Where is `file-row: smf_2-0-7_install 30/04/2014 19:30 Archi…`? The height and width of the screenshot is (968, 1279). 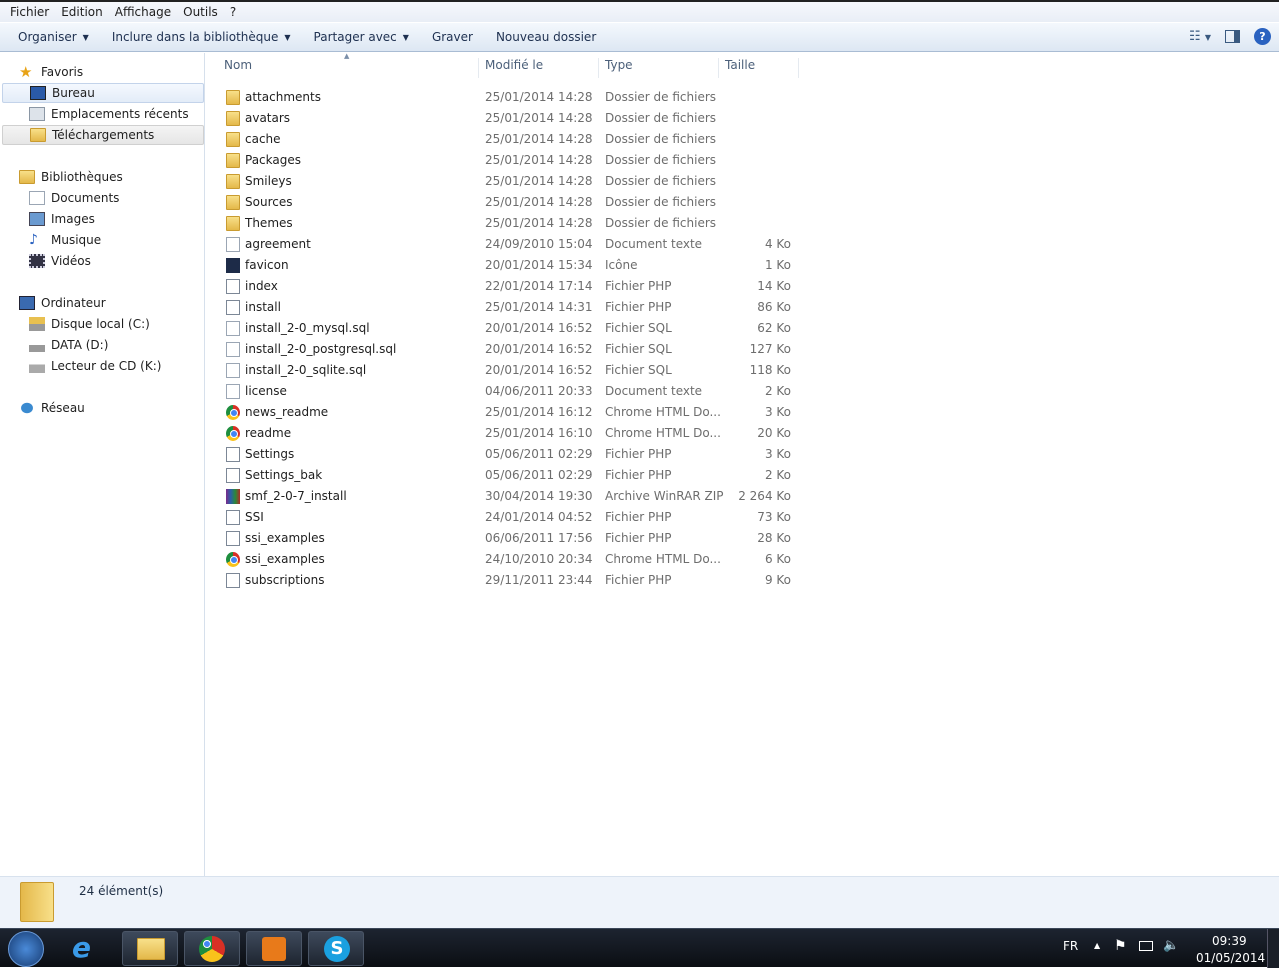
file-row: smf_2-0-7_install 30/04/2014 19:30 Archi… is located at coordinates (506, 496).